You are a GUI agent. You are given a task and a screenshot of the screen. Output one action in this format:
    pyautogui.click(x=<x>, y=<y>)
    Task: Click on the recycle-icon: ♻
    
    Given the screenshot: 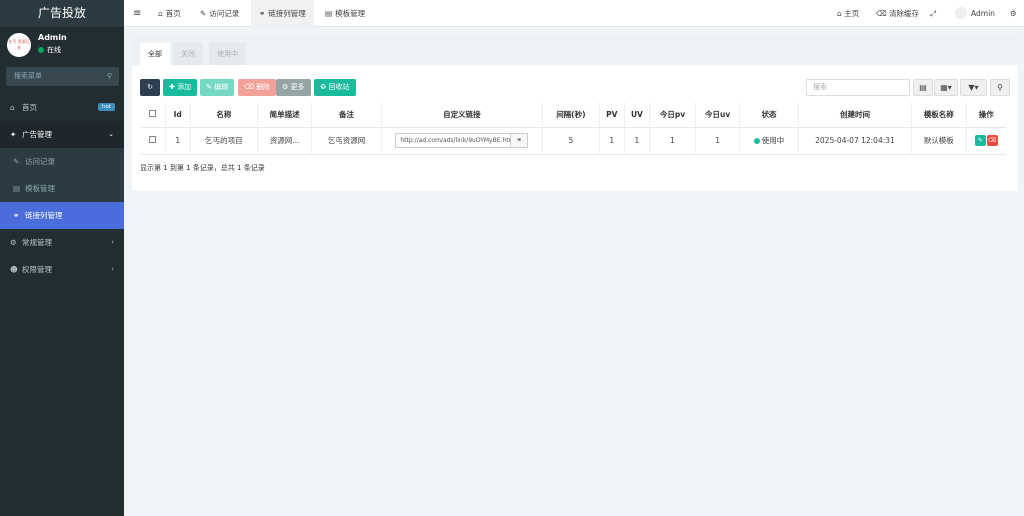 What is the action you would take?
    pyautogui.click(x=323, y=87)
    